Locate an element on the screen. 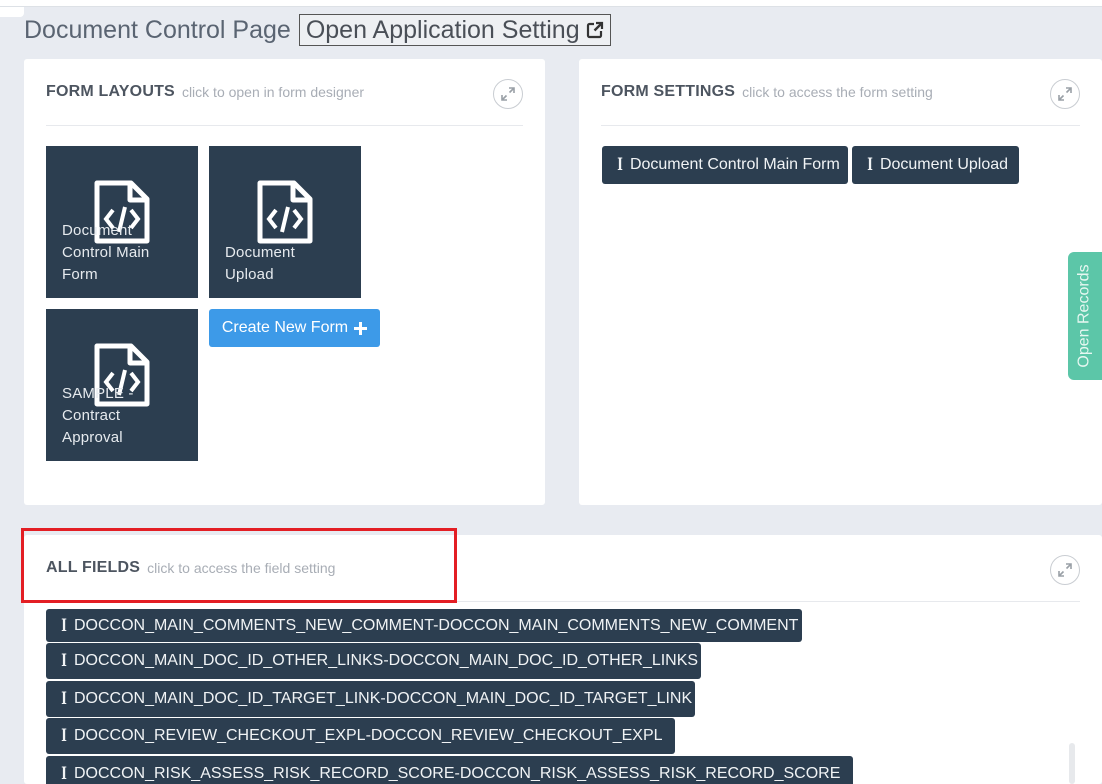  form-setting-main-button: I Document Control Main Form is located at coordinates (725, 165).